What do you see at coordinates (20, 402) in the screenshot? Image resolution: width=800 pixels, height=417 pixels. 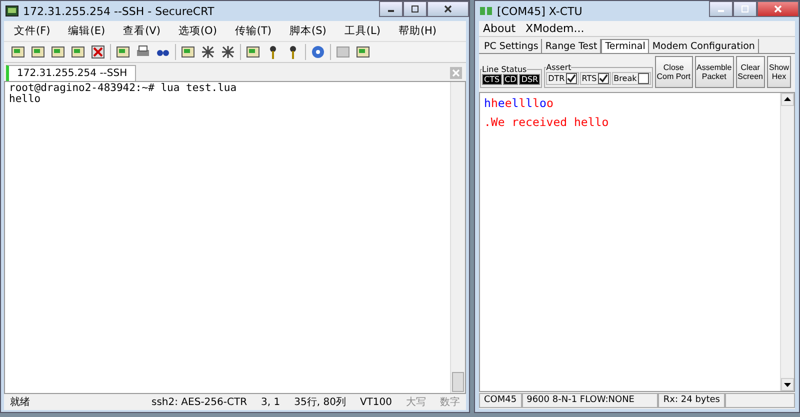 I see `status-text: 就绪` at bounding box center [20, 402].